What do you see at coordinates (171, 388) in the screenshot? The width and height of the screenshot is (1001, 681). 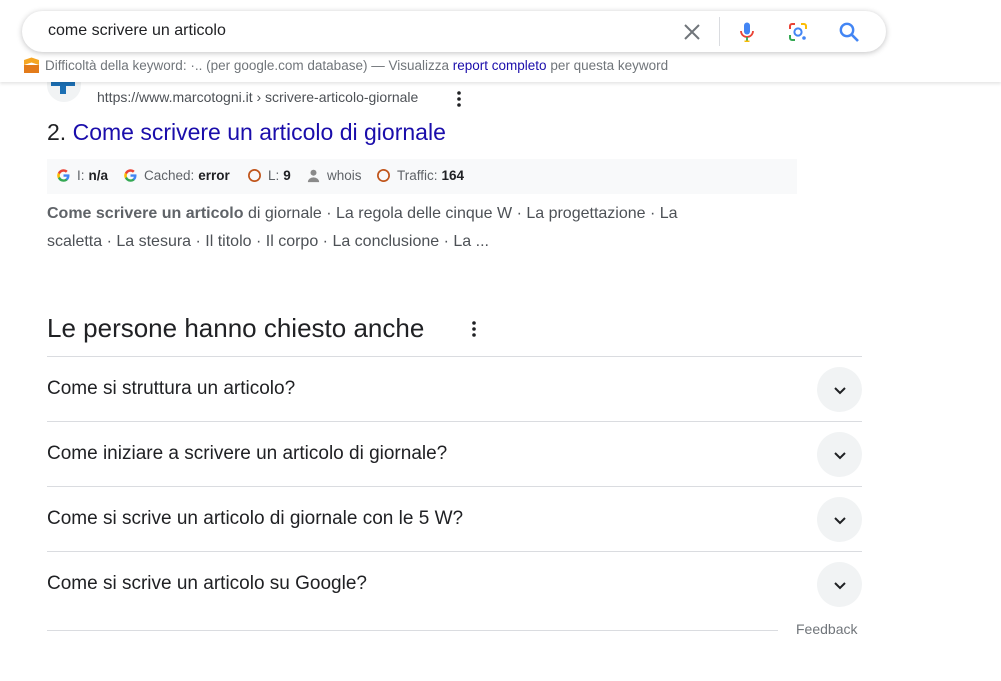 I see `paa-question-text: Come si struttura un articolo?` at bounding box center [171, 388].